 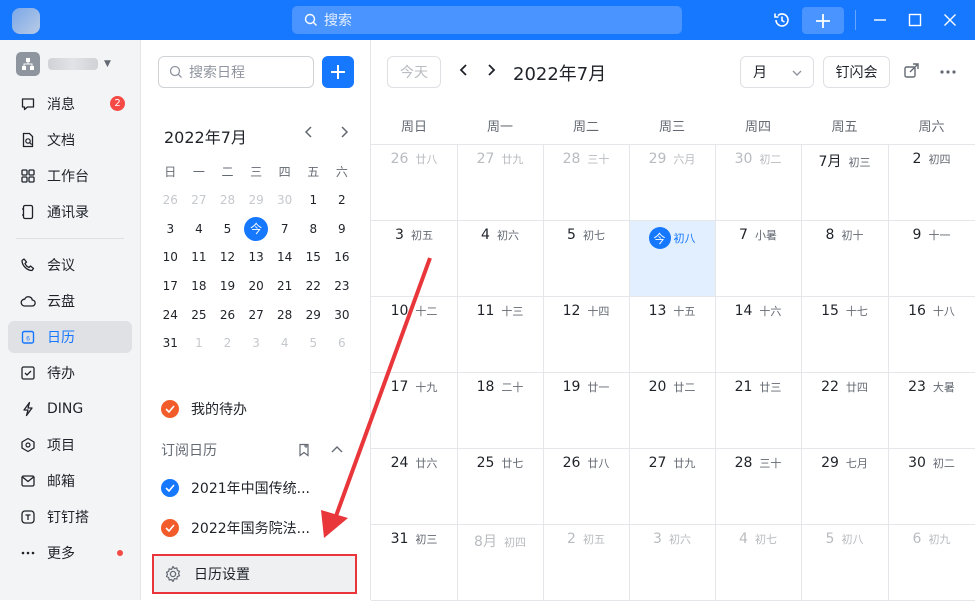 What do you see at coordinates (70, 265) in the screenshot?
I see `sidebar-item: 会议` at bounding box center [70, 265].